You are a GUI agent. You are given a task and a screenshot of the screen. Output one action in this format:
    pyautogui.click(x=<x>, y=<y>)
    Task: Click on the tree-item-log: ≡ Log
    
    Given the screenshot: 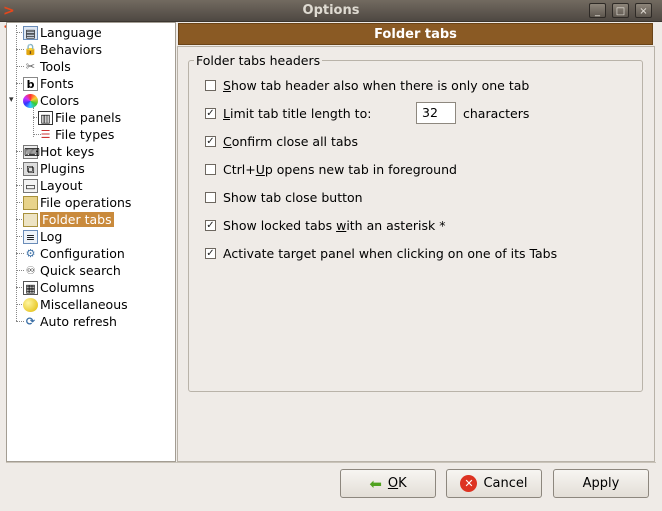 What is the action you would take?
    pyautogui.click(x=42, y=236)
    